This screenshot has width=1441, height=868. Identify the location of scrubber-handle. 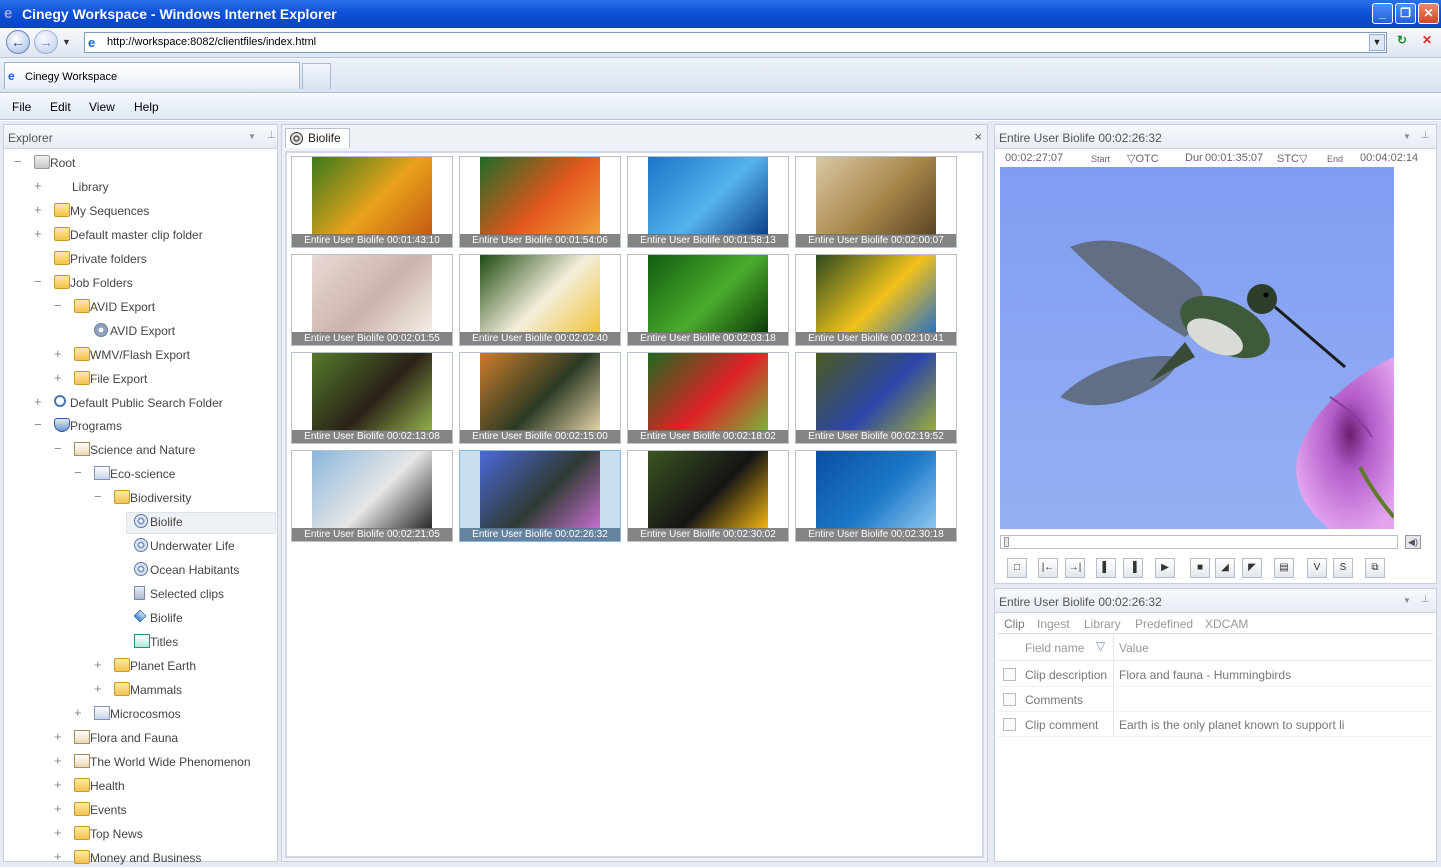
(1006, 542).